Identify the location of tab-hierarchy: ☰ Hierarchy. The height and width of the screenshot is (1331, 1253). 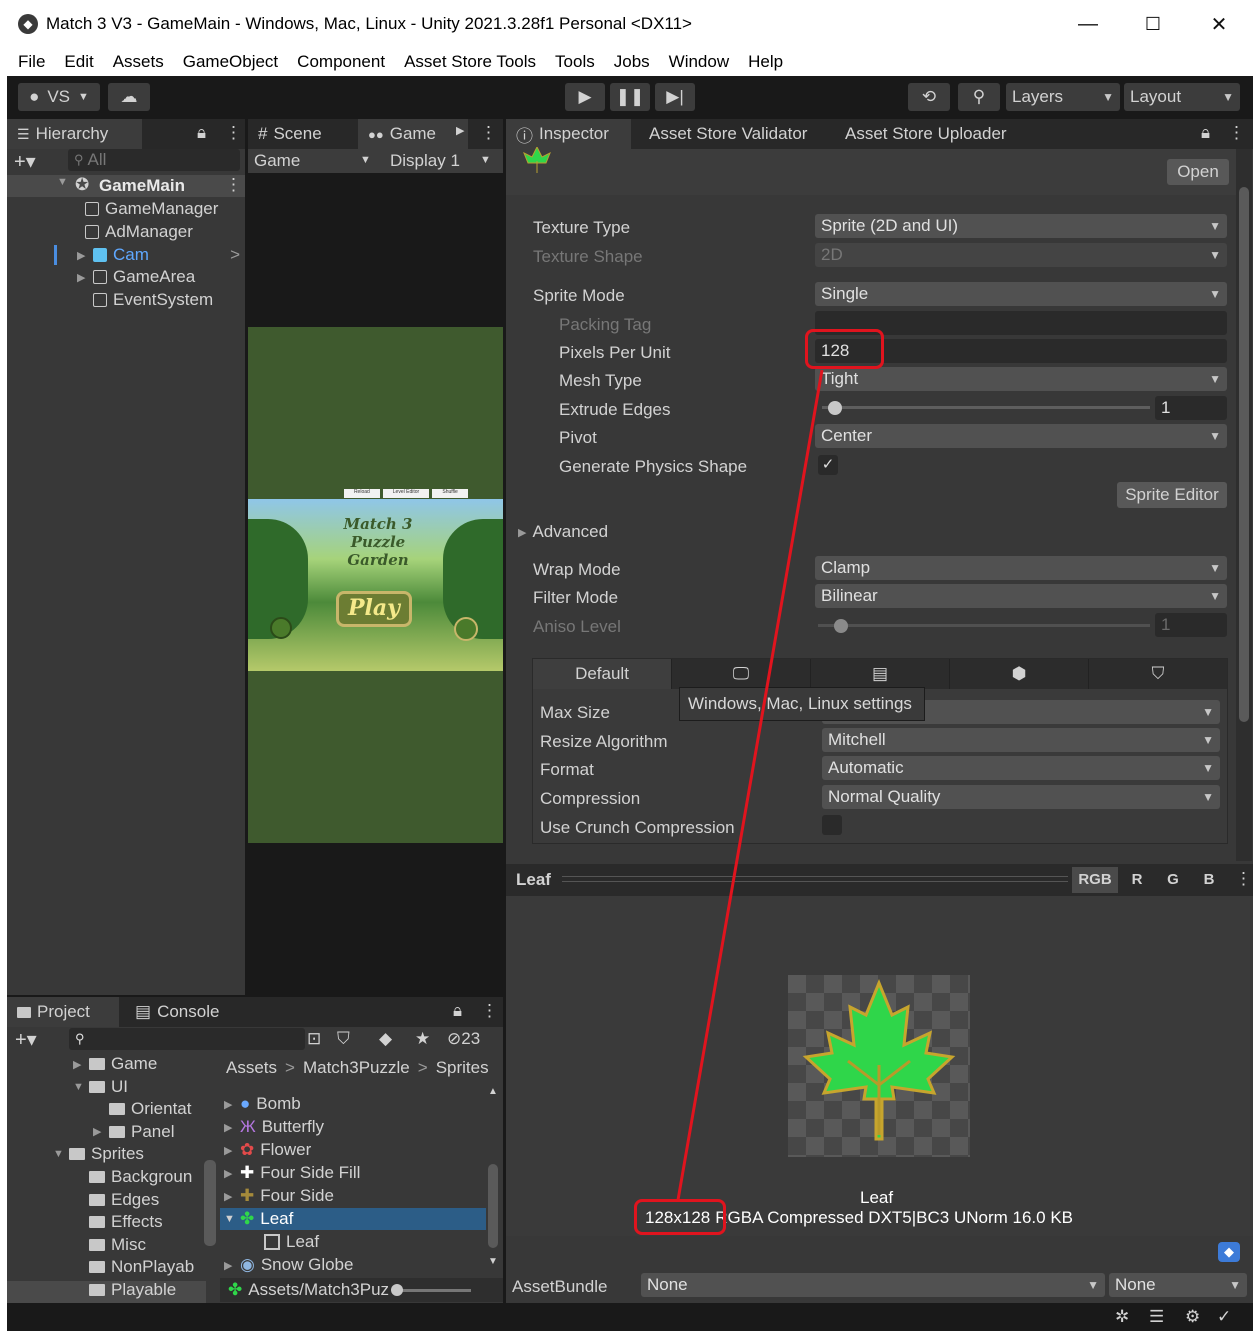
(74, 134).